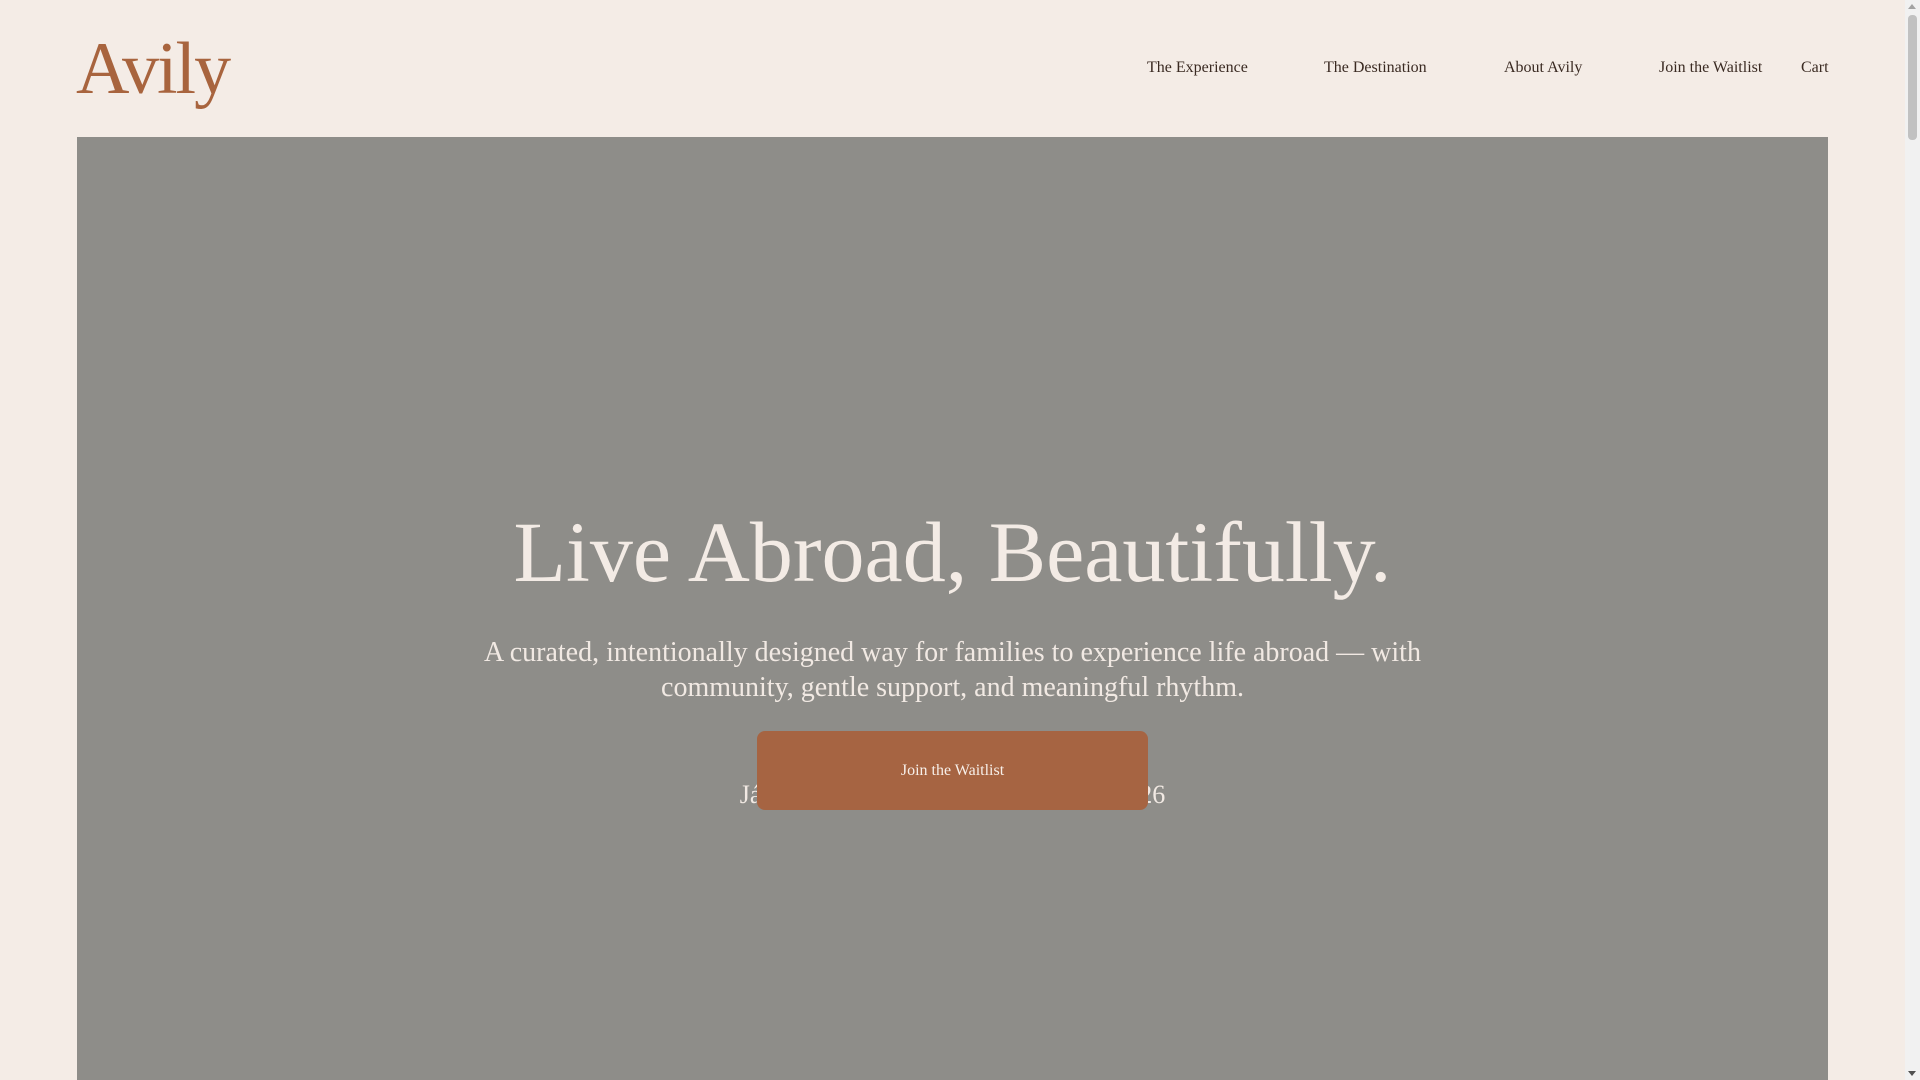 This screenshot has width=1920, height=1080. What do you see at coordinates (952, 552) in the screenshot?
I see `hero-title: Live Abroad, Beautifully.` at bounding box center [952, 552].